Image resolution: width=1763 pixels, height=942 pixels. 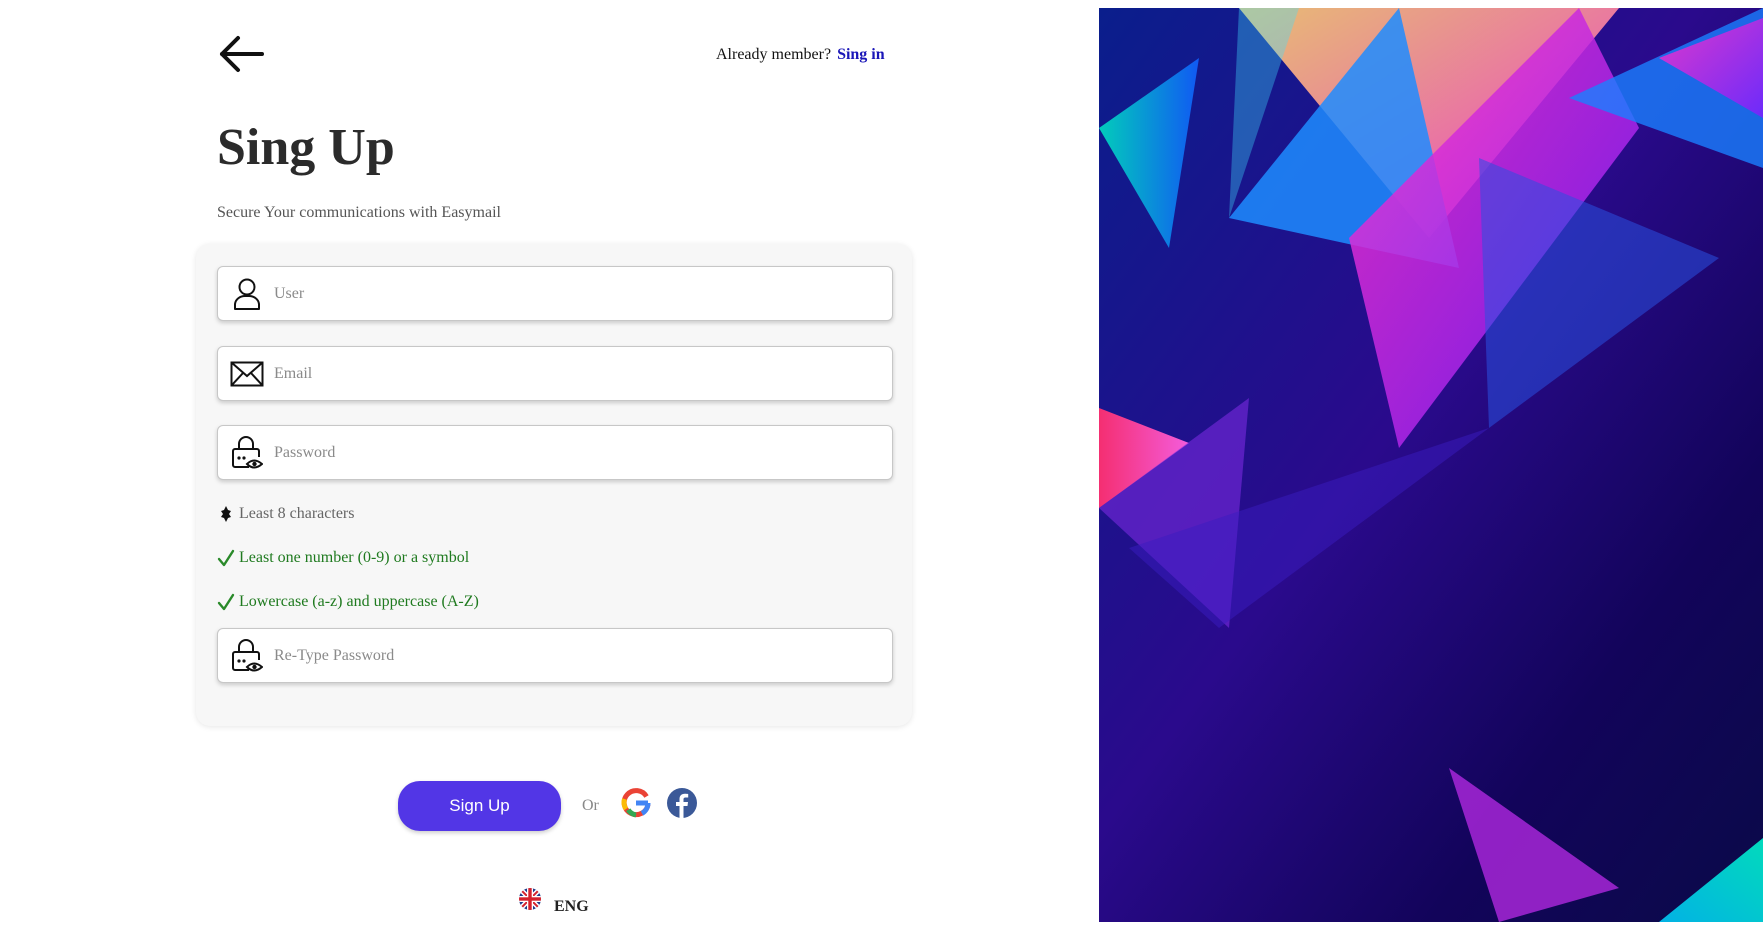 I want to click on email-input, so click(x=582, y=373).